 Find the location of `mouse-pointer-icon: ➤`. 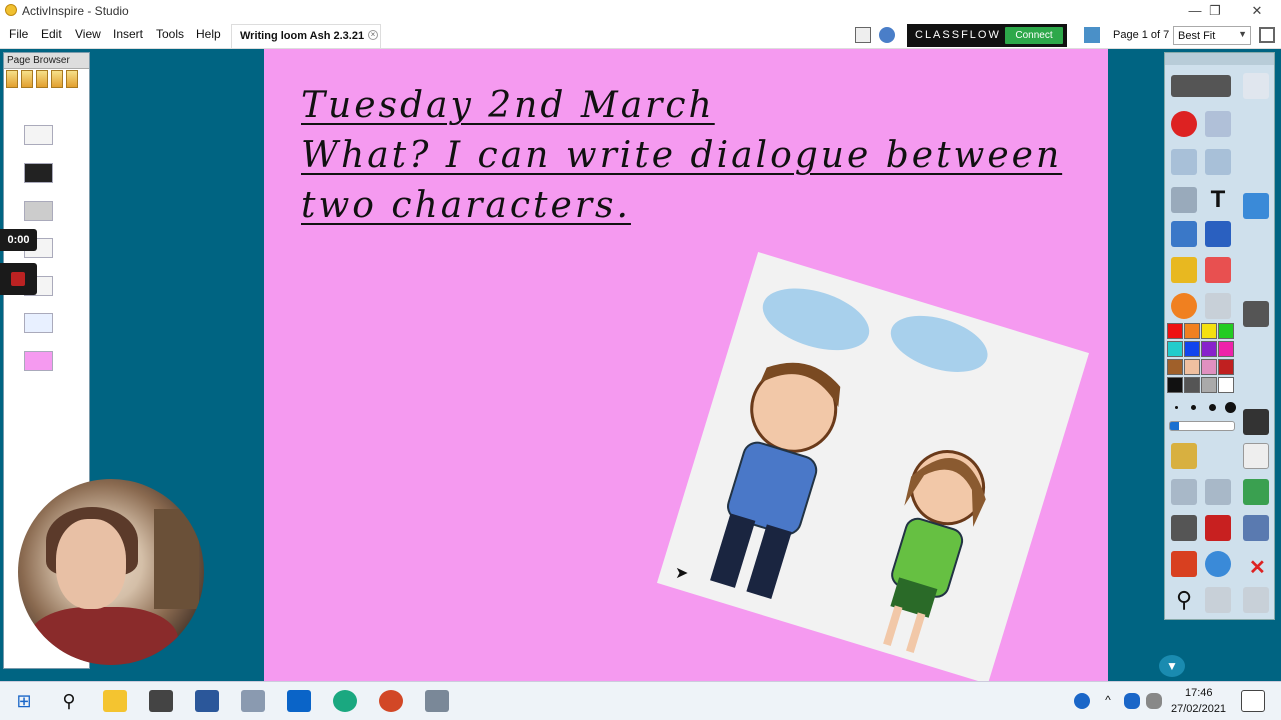

mouse-pointer-icon: ➤ is located at coordinates (682, 573).